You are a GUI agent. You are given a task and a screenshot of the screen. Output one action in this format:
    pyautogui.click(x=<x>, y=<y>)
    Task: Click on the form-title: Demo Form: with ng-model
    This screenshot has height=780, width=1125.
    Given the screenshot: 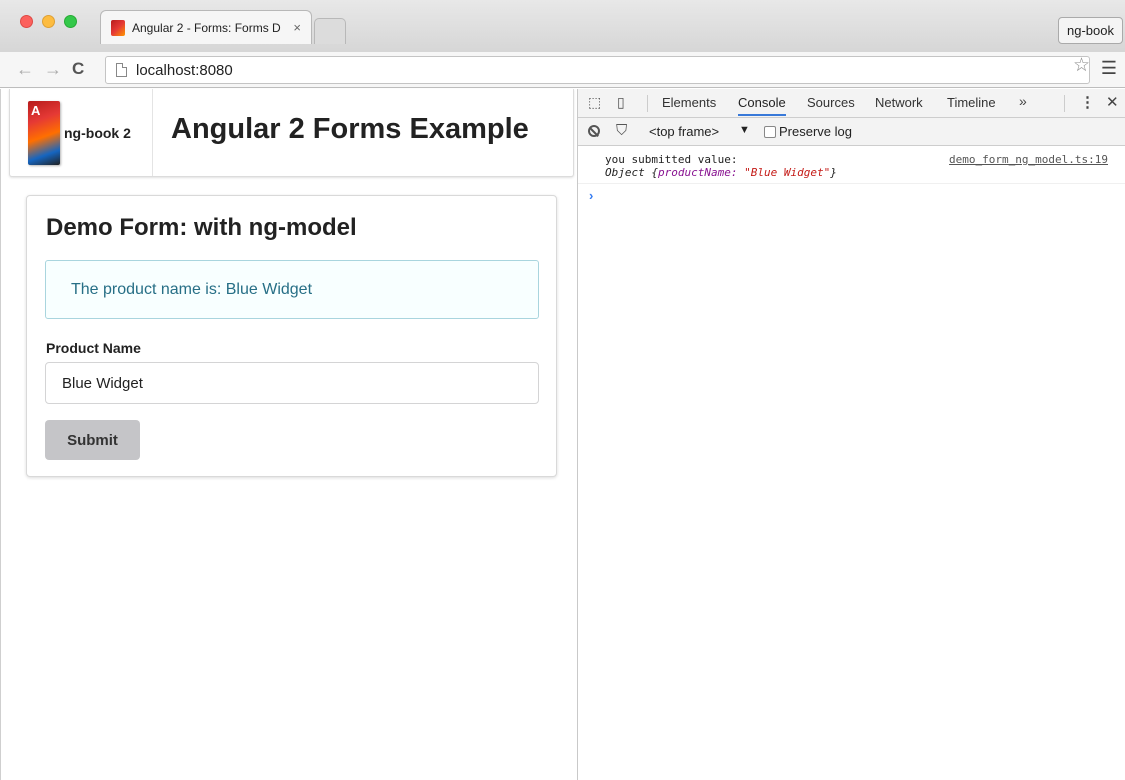 What is the action you would take?
    pyautogui.click(x=201, y=227)
    